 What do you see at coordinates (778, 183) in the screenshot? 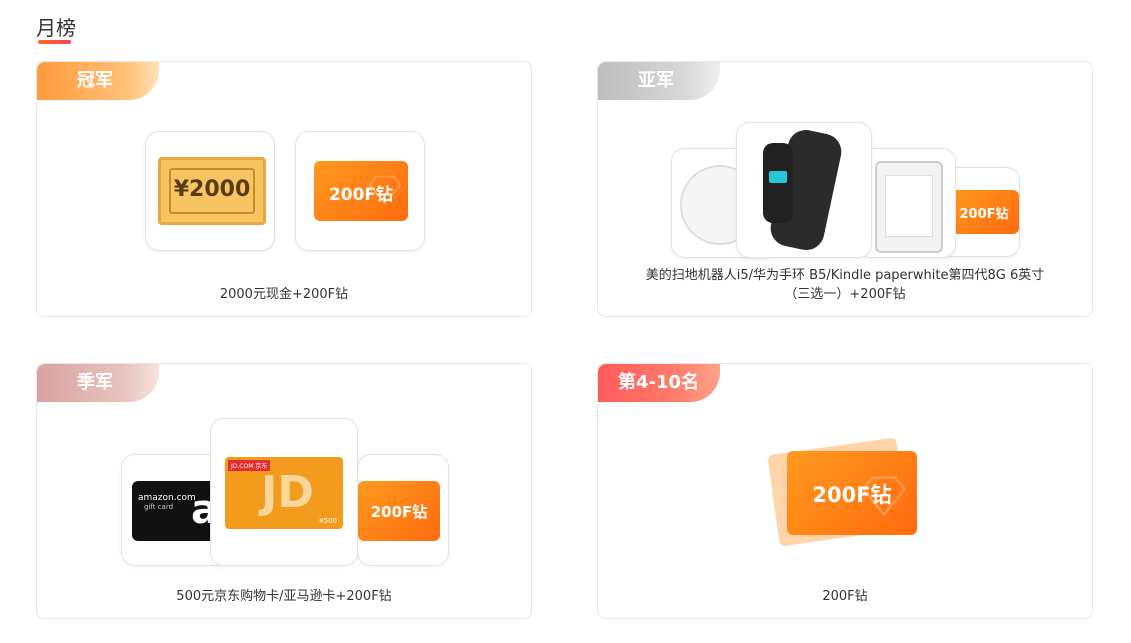
I see `band-screen` at bounding box center [778, 183].